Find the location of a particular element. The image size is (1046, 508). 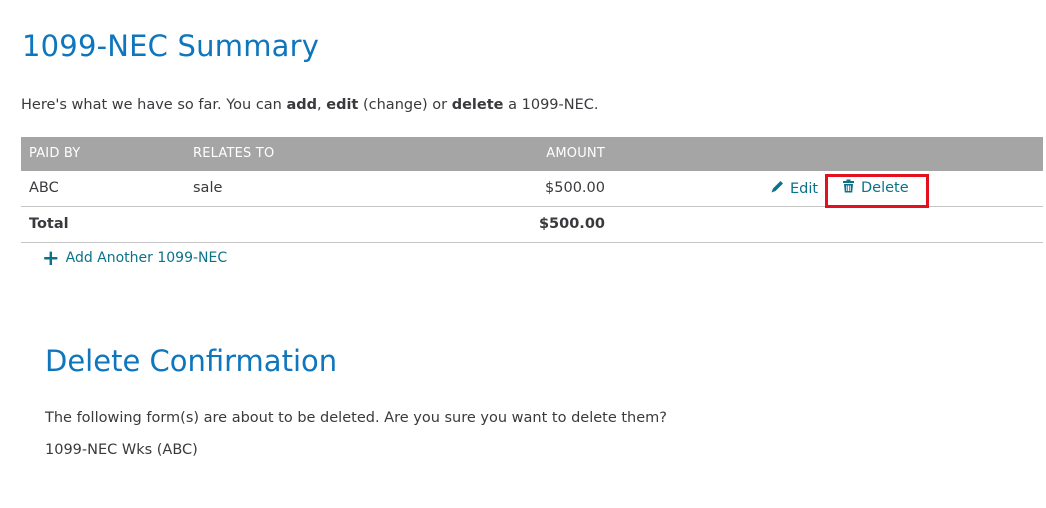

total-label: Total is located at coordinates (49, 224).